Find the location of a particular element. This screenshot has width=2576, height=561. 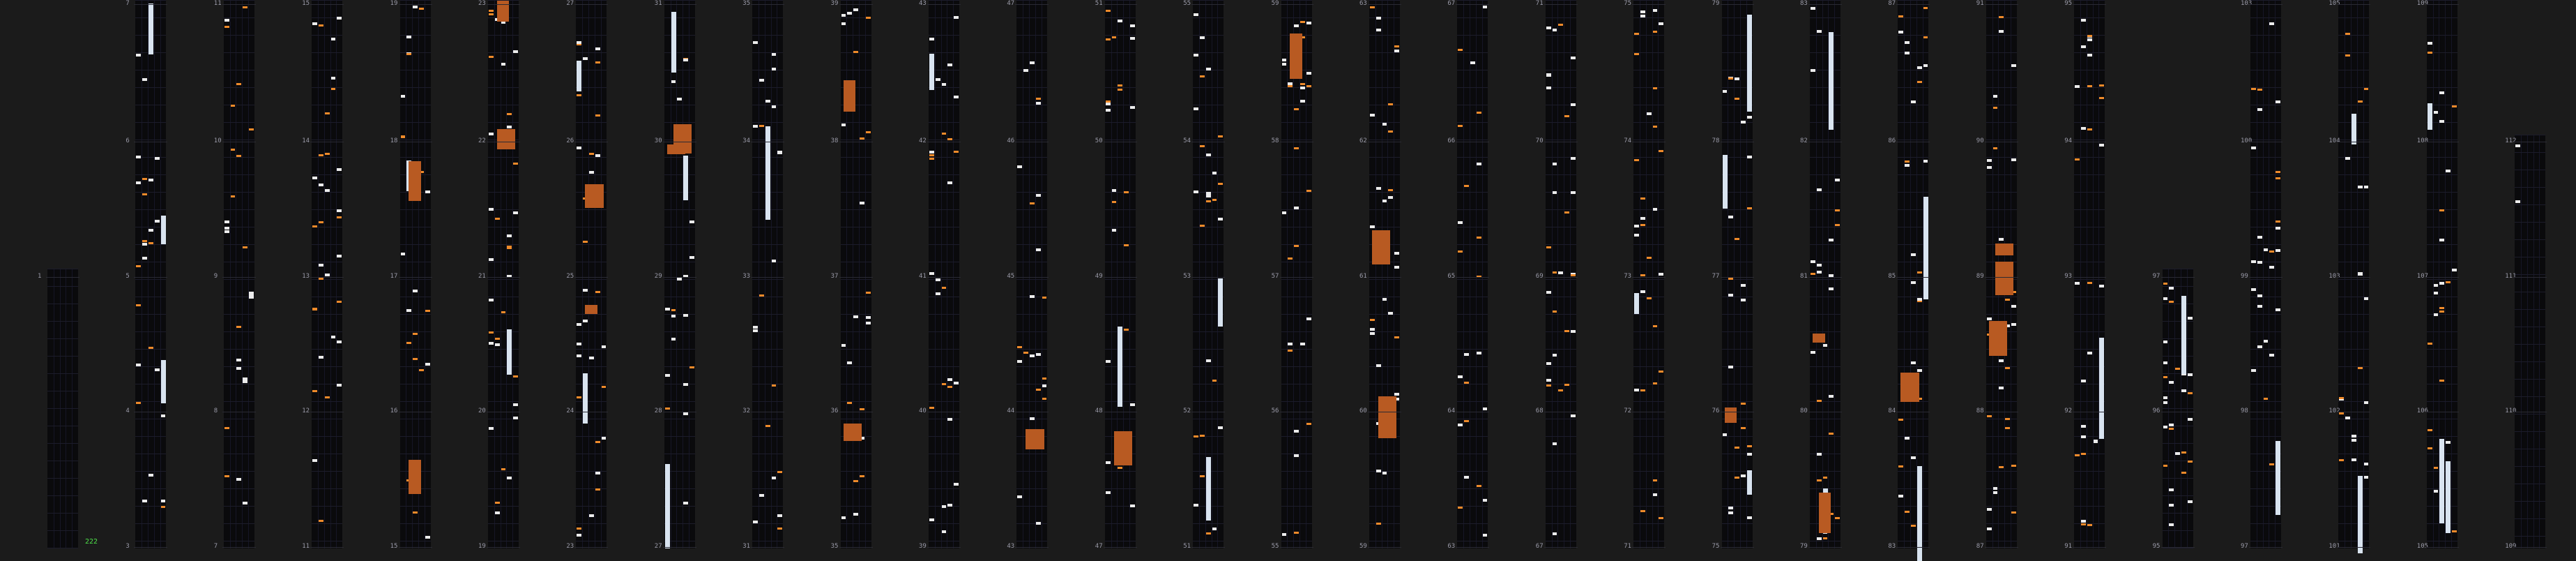

measure-number: 40 is located at coordinates (923, 410).